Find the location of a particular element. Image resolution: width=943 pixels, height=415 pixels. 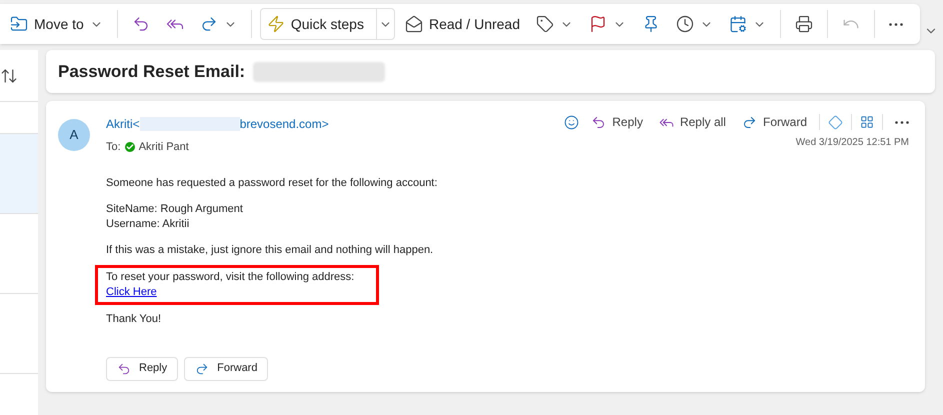

recipient-name: Akriti Pant is located at coordinates (163, 147).